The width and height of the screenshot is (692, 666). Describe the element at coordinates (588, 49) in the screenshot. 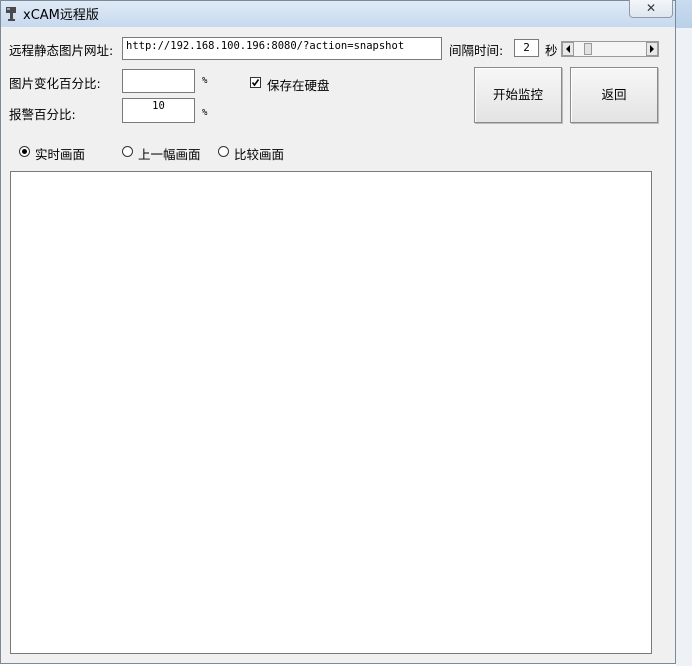

I see `slider-thumb` at that location.